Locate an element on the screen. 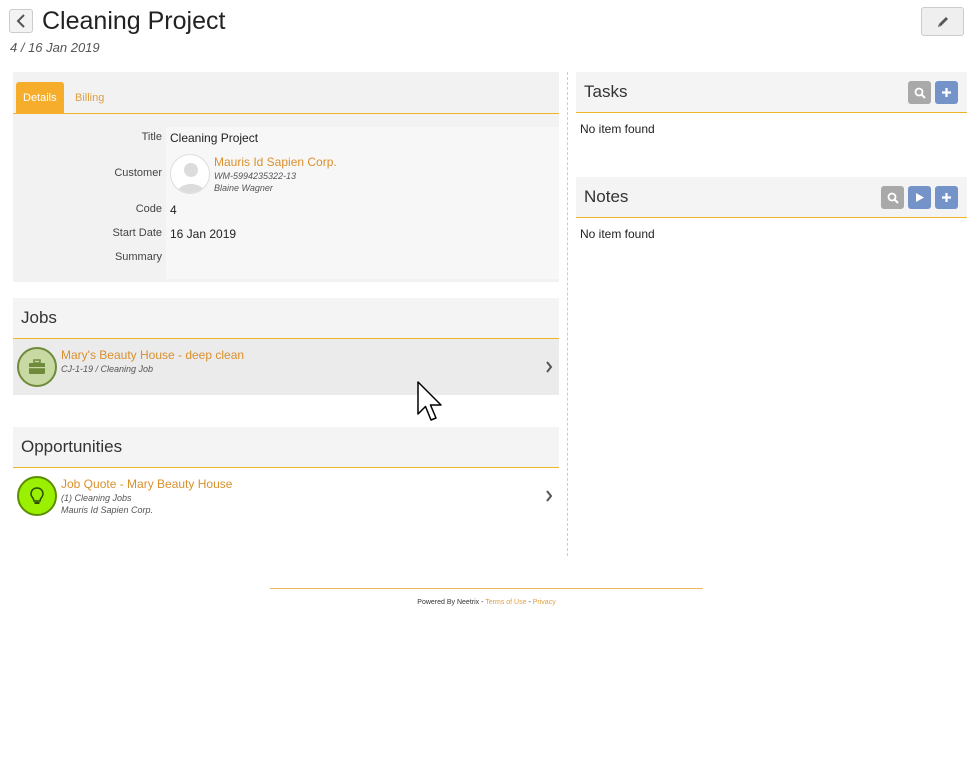 The image size is (973, 783). tasks-search-button is located at coordinates (919, 92).